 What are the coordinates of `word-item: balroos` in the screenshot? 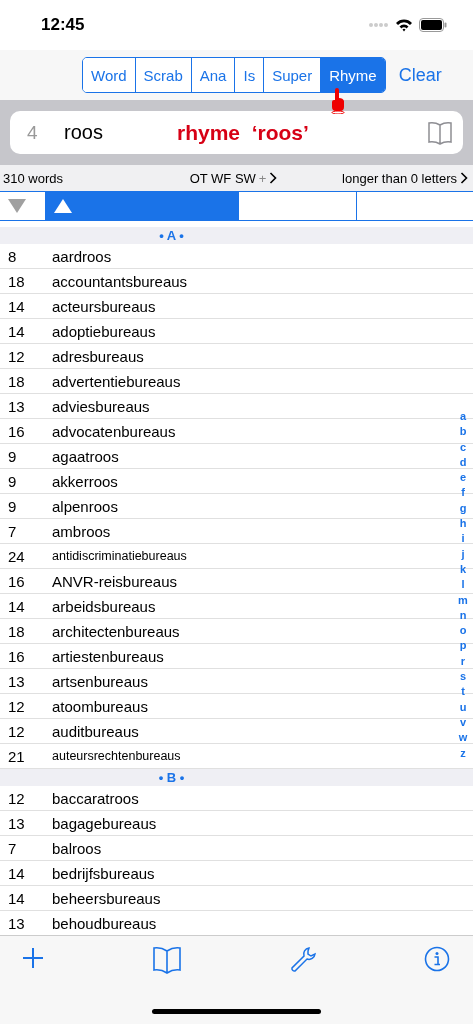 It's located at (77, 848).